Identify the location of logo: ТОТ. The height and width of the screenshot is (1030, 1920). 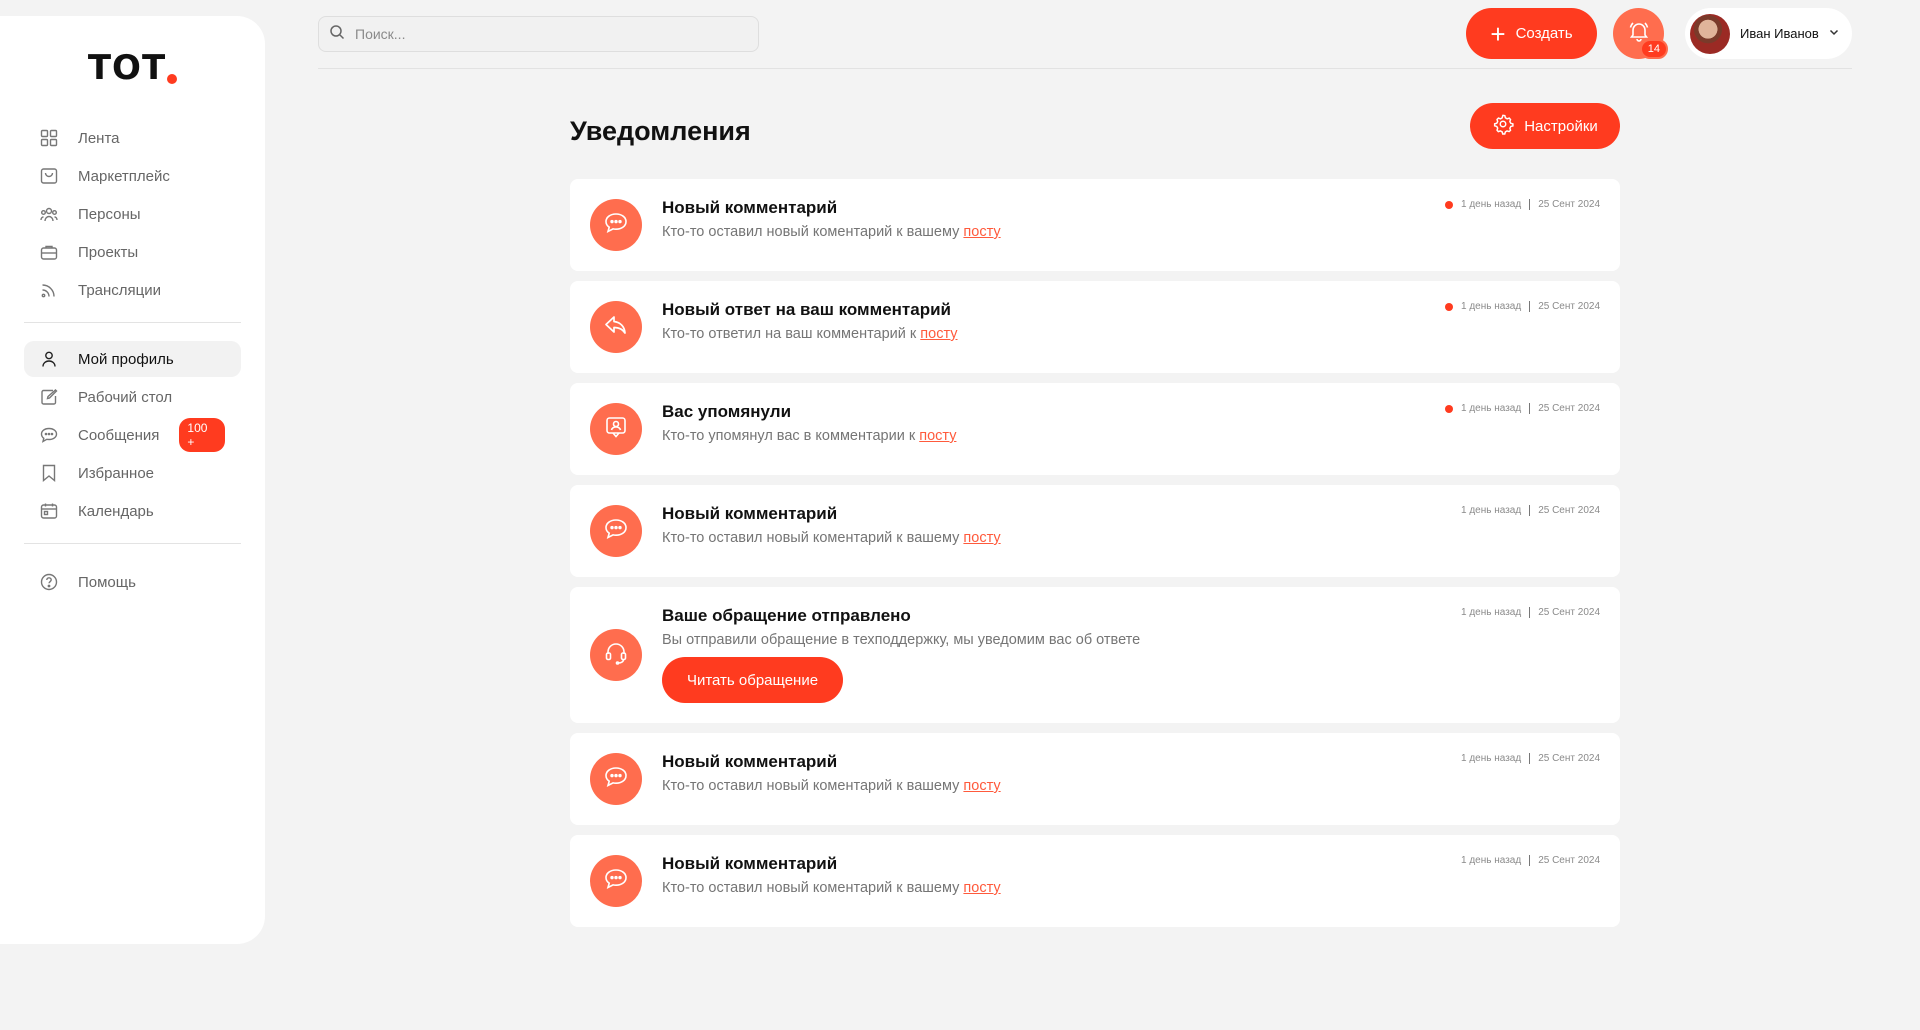
(132, 67).